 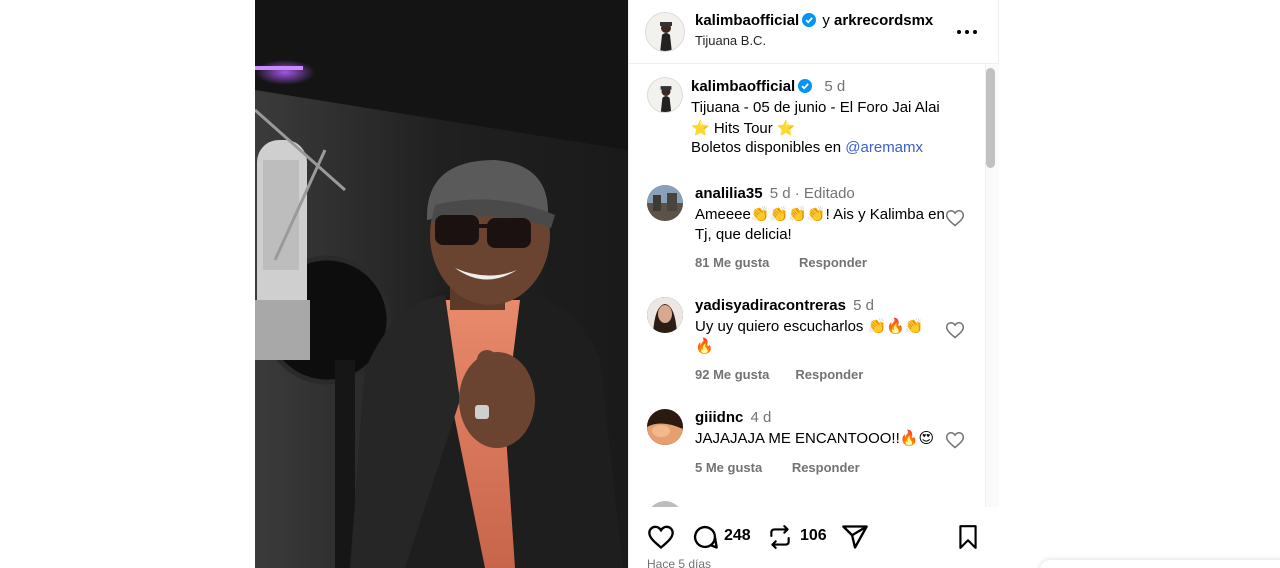 I want to click on posted-ago: Hace 5 días, so click(x=679, y=562).